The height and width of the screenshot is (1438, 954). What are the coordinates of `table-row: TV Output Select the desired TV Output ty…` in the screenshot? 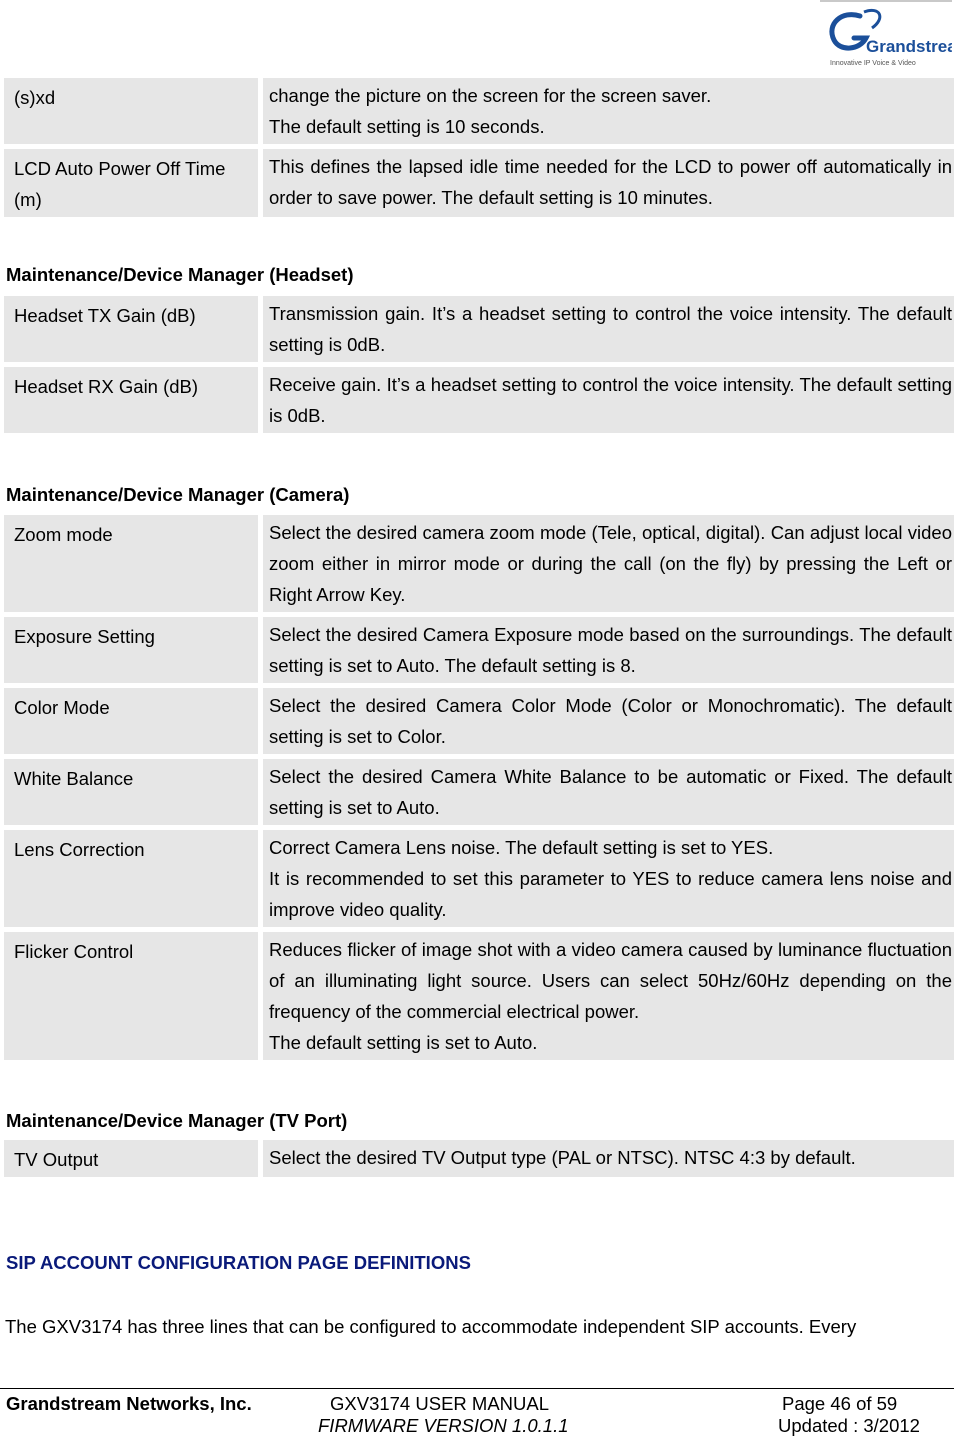 It's located at (479, 1158).